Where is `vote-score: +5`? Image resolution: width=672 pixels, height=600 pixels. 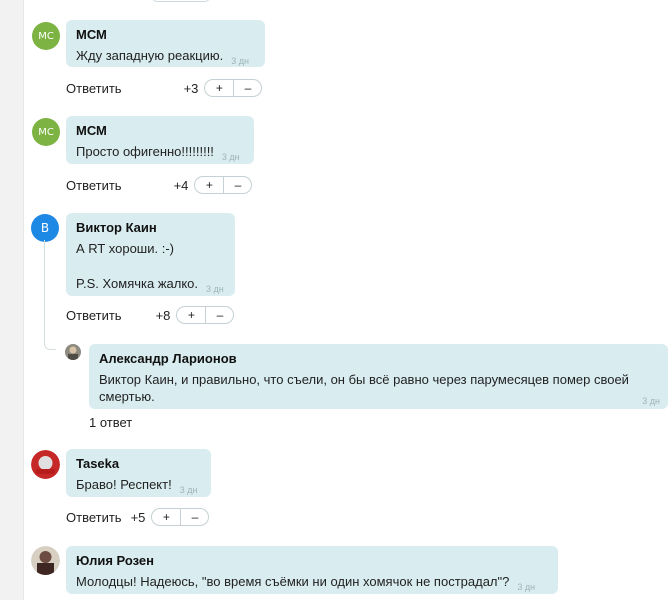 vote-score: +5 is located at coordinates (138, 517).